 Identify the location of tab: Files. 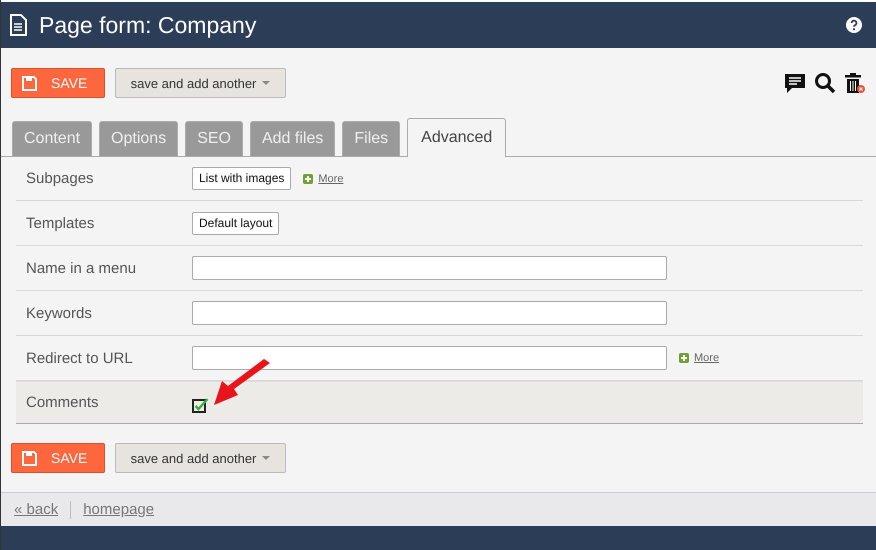
(371, 138).